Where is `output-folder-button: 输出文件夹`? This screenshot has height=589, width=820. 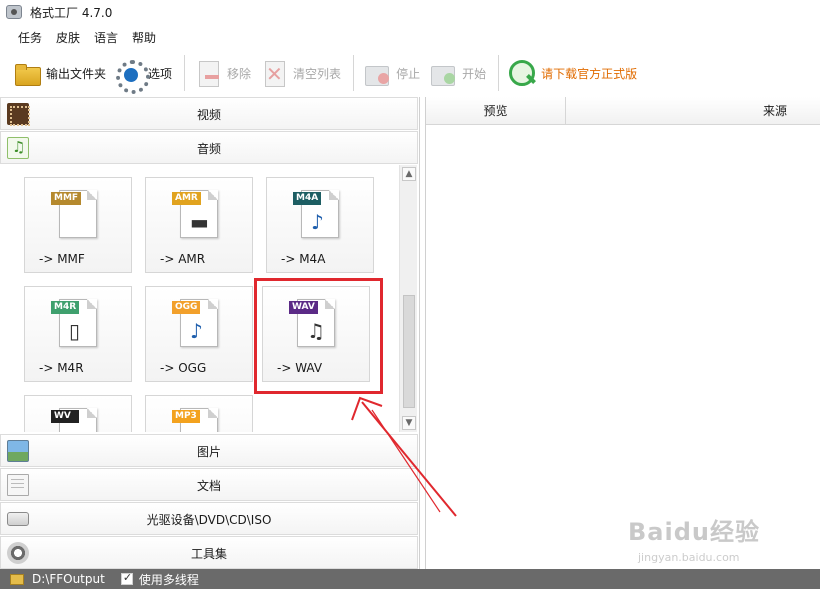
output-folder-button: 输出文件夹 is located at coordinates (59, 73).